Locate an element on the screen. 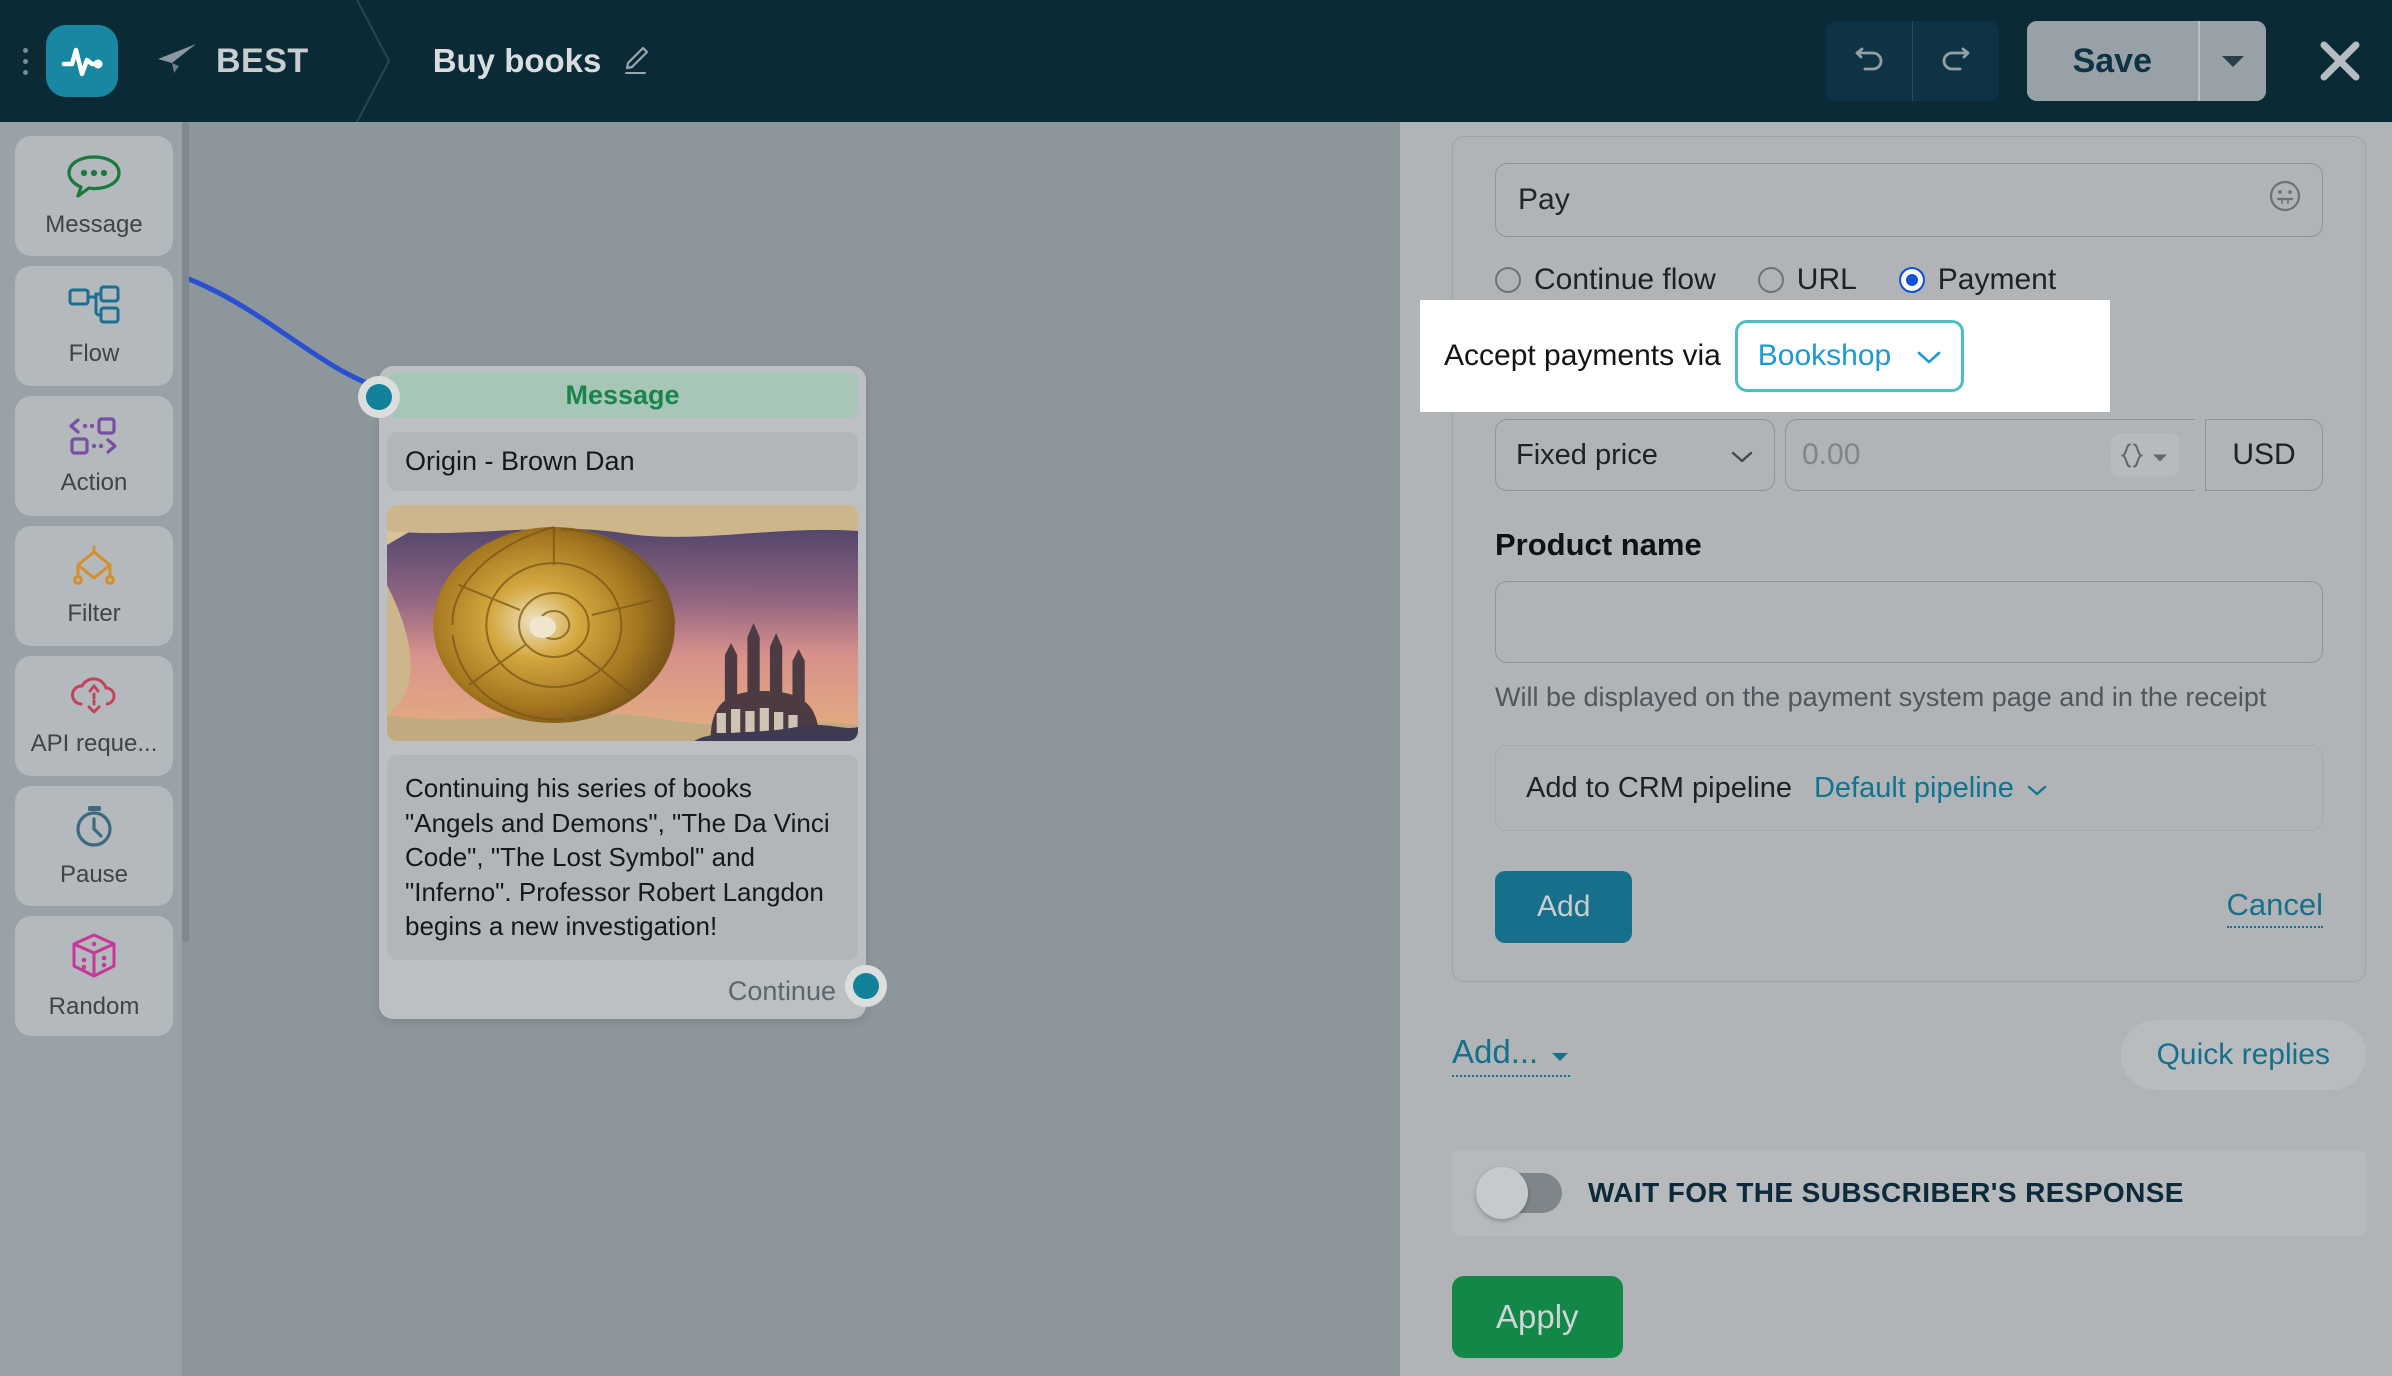  node-input-port is located at coordinates (379, 397).